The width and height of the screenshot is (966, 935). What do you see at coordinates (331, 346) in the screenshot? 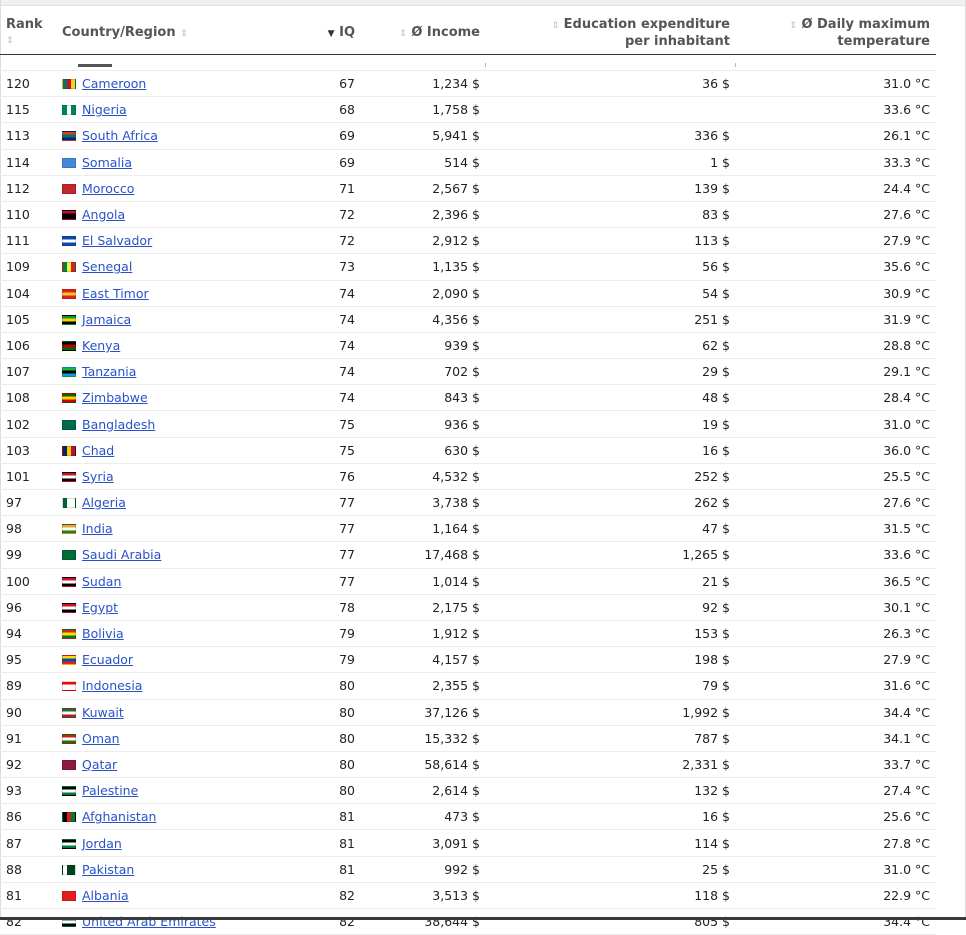
I see `iq-cell: 74` at bounding box center [331, 346].